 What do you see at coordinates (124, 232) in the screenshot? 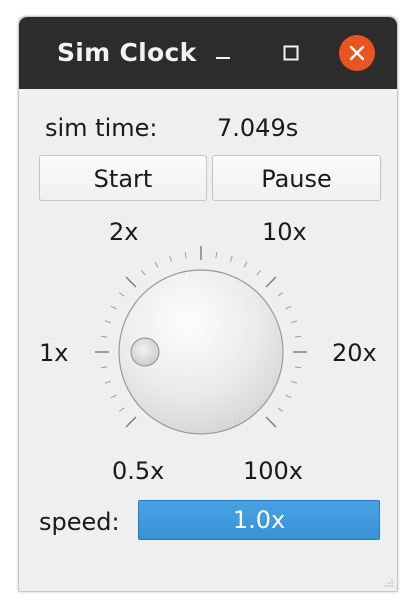
I see `dial-label-2x: 2x` at bounding box center [124, 232].